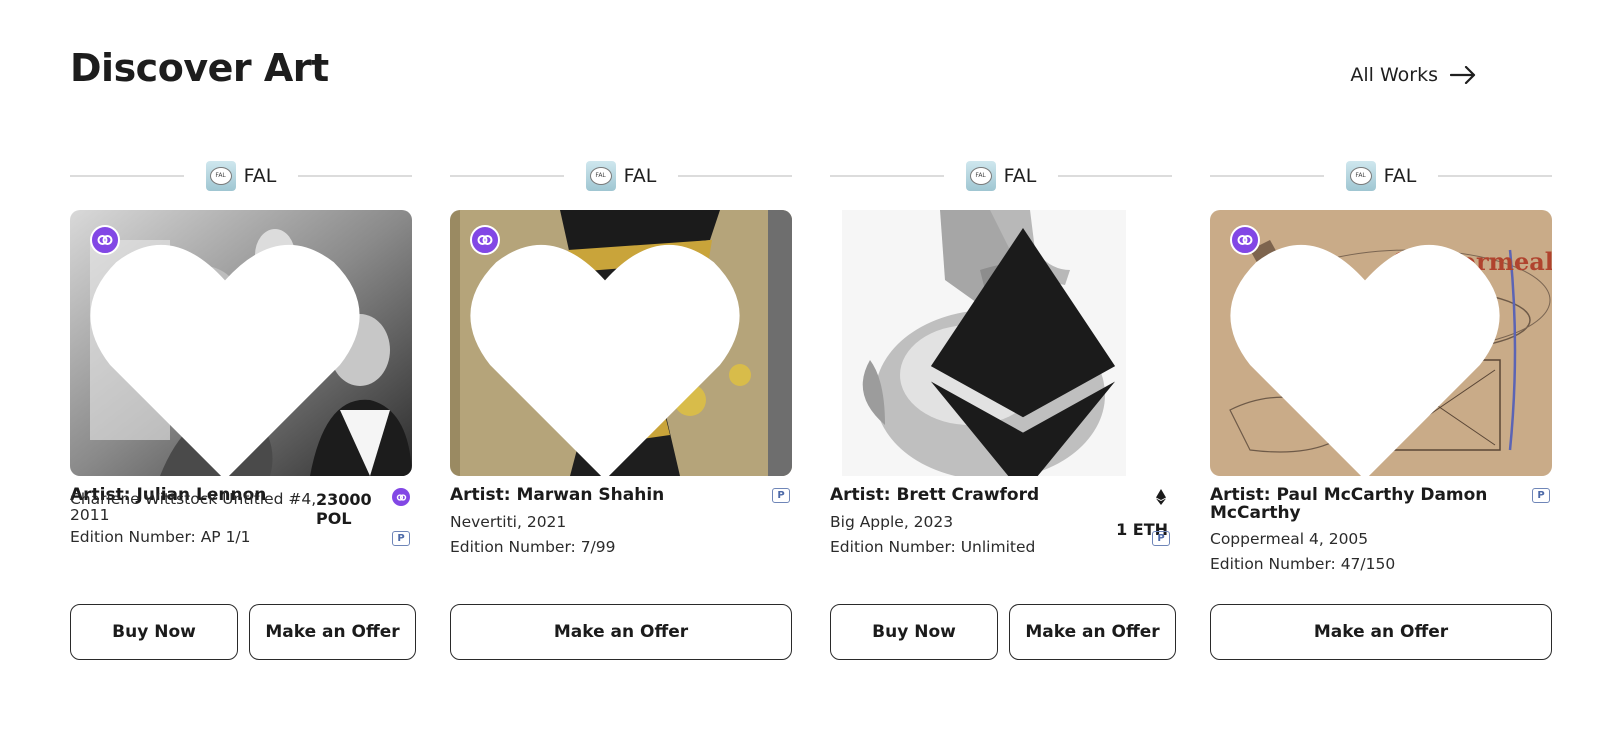 This screenshot has width=1624, height=730. What do you see at coordinates (160, 537) in the screenshot?
I see `edition-number: Edition Number: AP 1/1` at bounding box center [160, 537].